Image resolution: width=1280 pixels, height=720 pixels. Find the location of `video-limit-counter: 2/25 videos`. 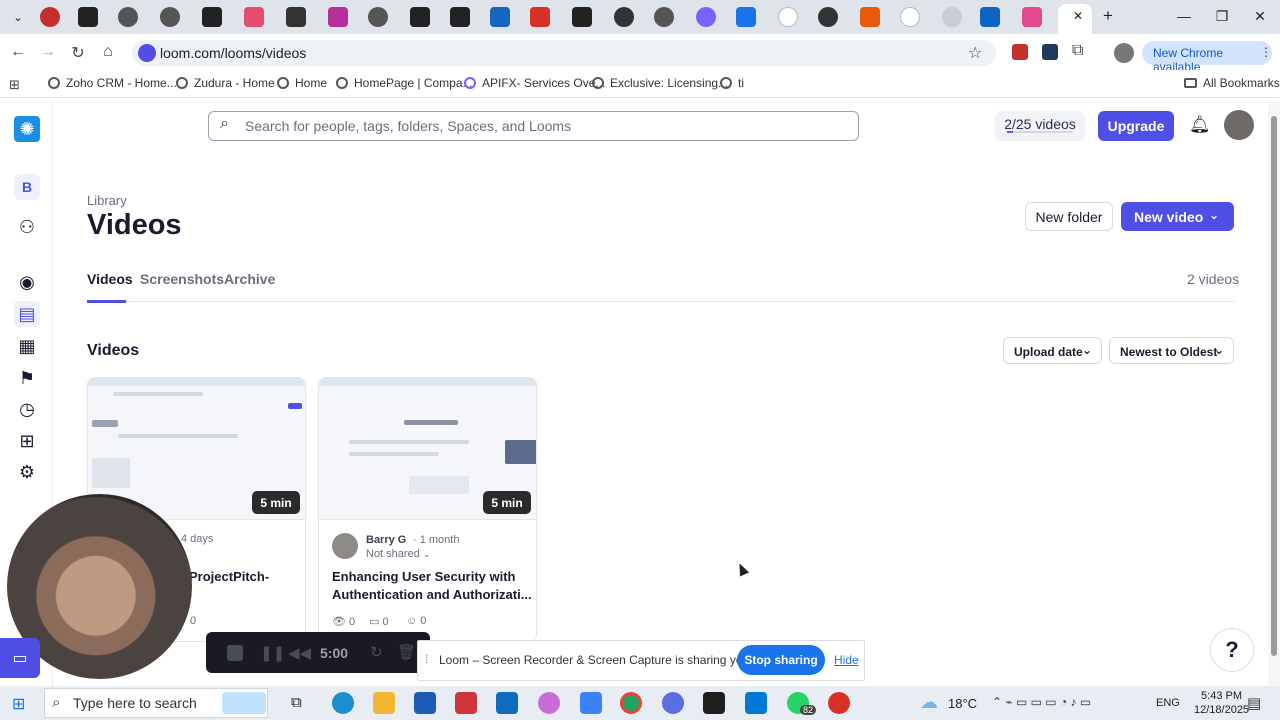

video-limit-counter: 2/25 videos is located at coordinates (1040, 126).